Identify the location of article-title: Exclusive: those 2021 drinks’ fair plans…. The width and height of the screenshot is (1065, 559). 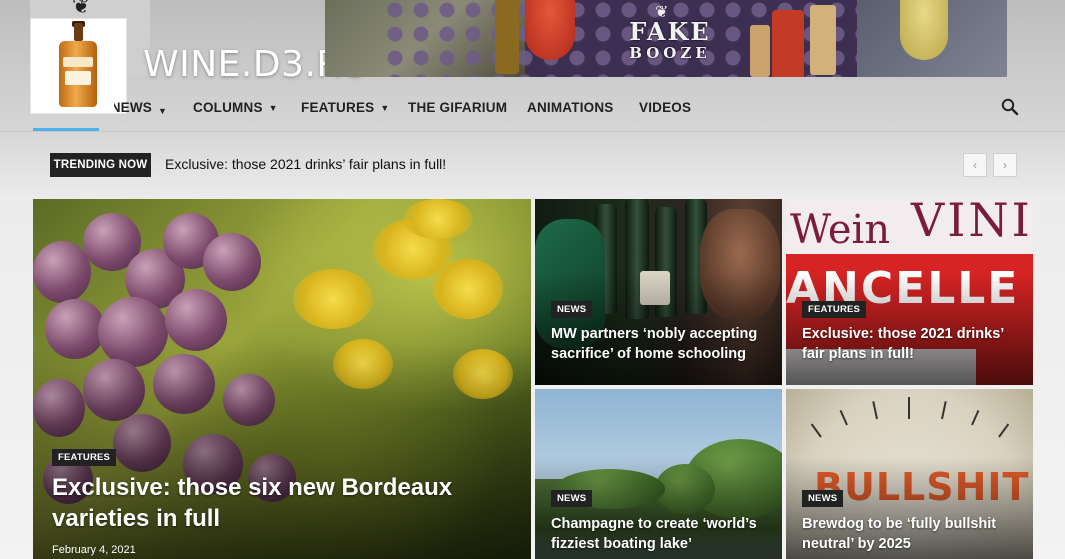
(912, 344).